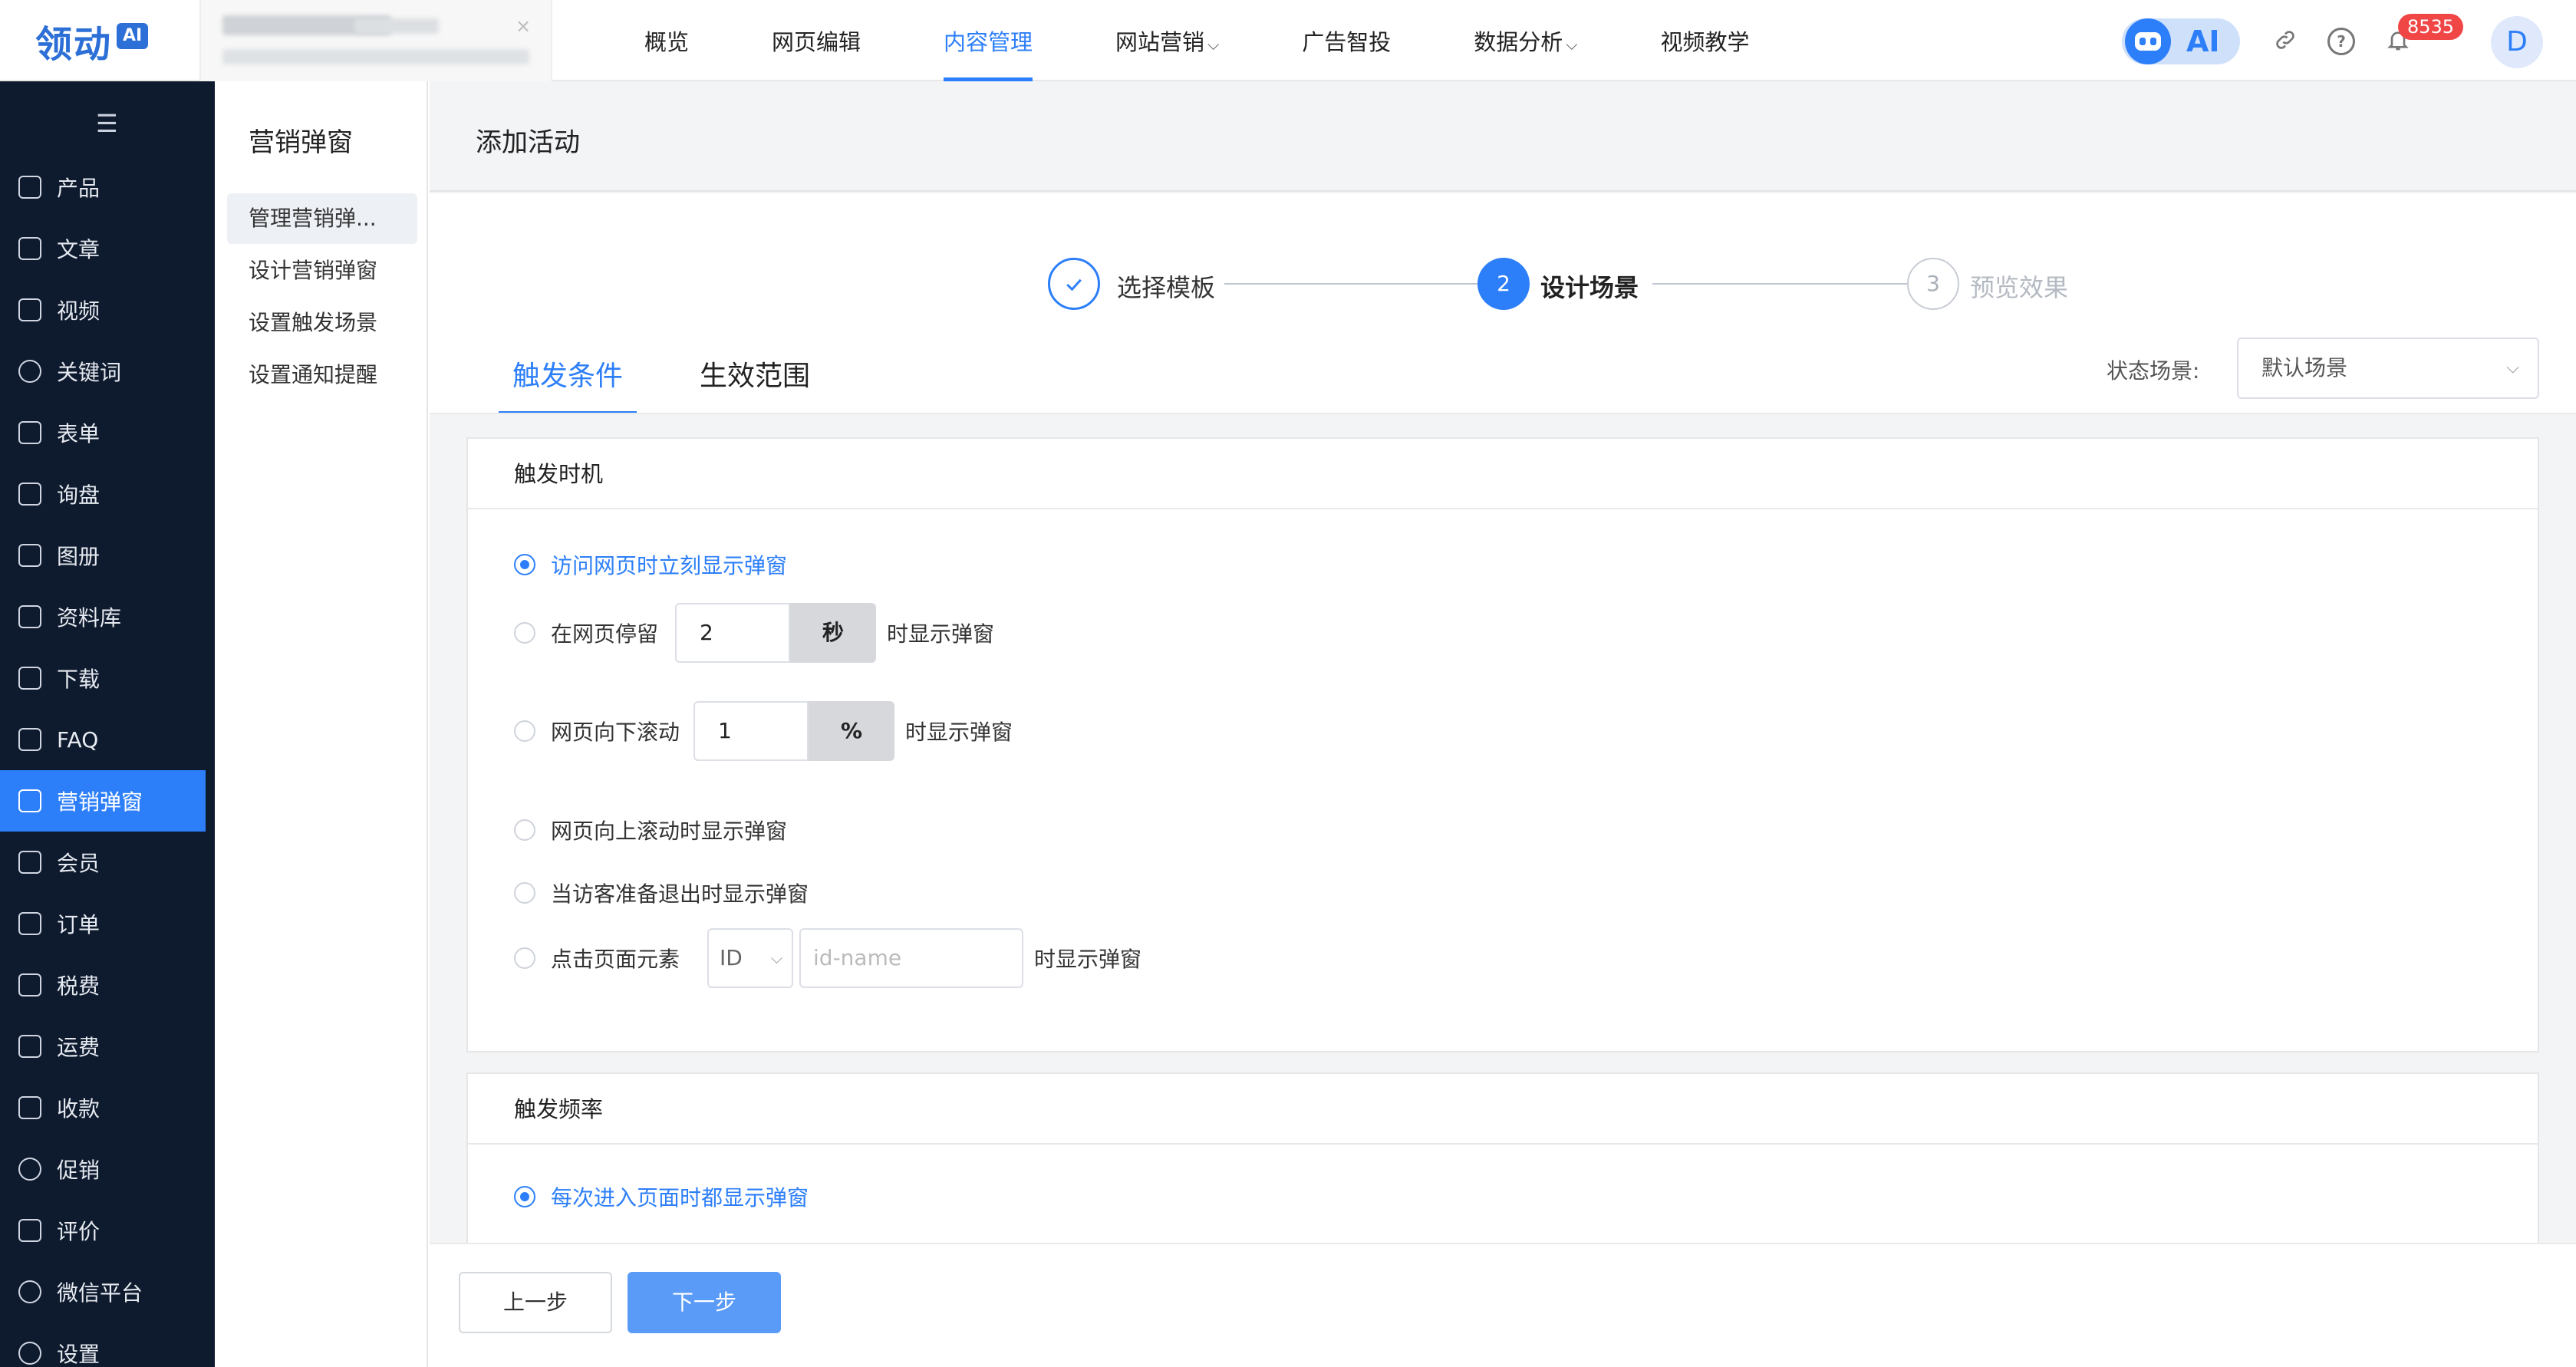 The image size is (2576, 1367). I want to click on sidebar-item-faq: FAQ, so click(103, 740).